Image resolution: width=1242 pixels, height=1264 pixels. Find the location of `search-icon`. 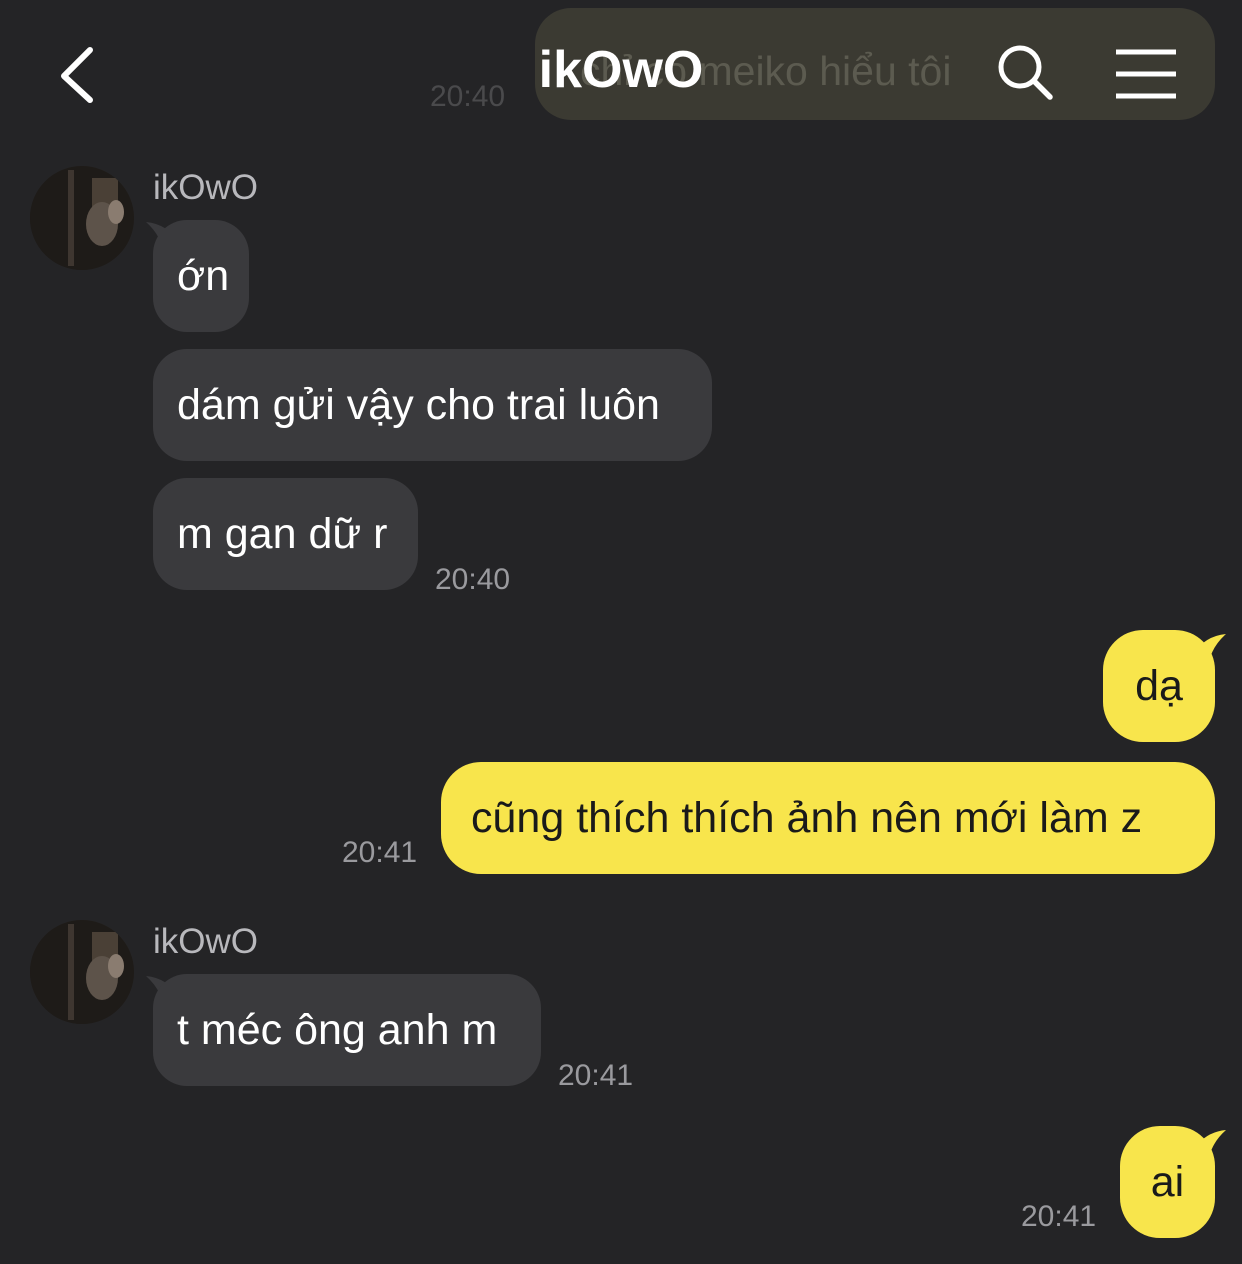

search-icon is located at coordinates (1025, 72).